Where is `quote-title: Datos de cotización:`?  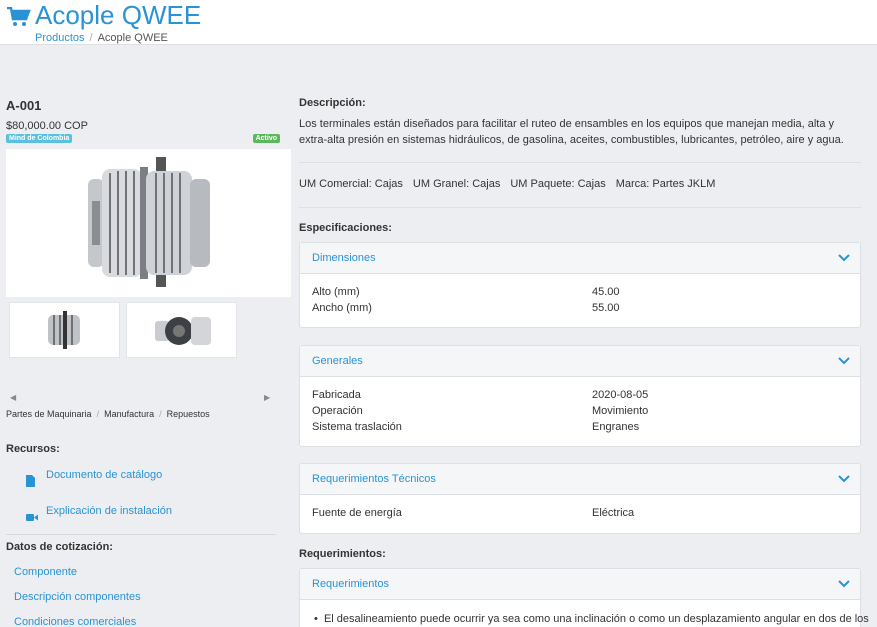
quote-title: Datos de cotización: is located at coordinates (59, 547).